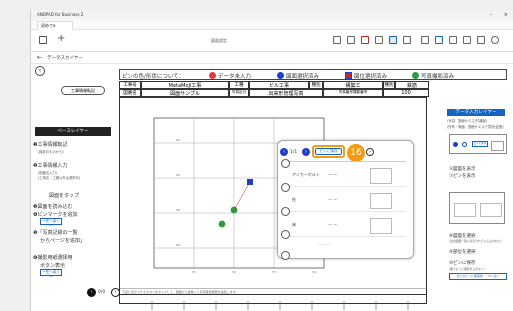  I want to click on legend-green-dot, so click(415, 75).